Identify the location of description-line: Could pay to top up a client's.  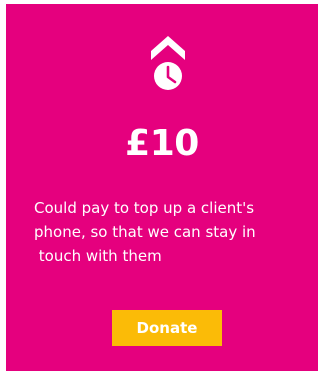
(144, 208).